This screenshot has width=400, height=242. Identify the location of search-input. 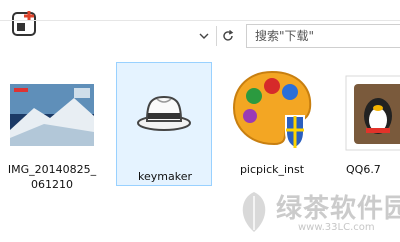
(325, 36).